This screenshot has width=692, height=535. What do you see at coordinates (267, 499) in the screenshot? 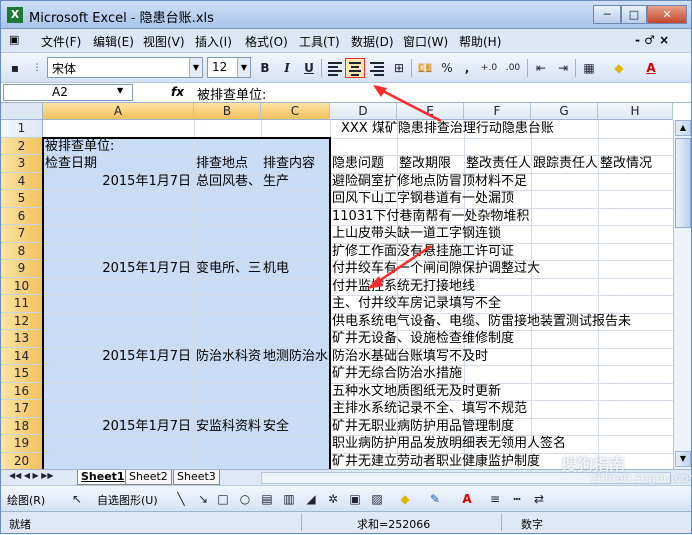
I see `textbox-tool-icon: ▤` at bounding box center [267, 499].